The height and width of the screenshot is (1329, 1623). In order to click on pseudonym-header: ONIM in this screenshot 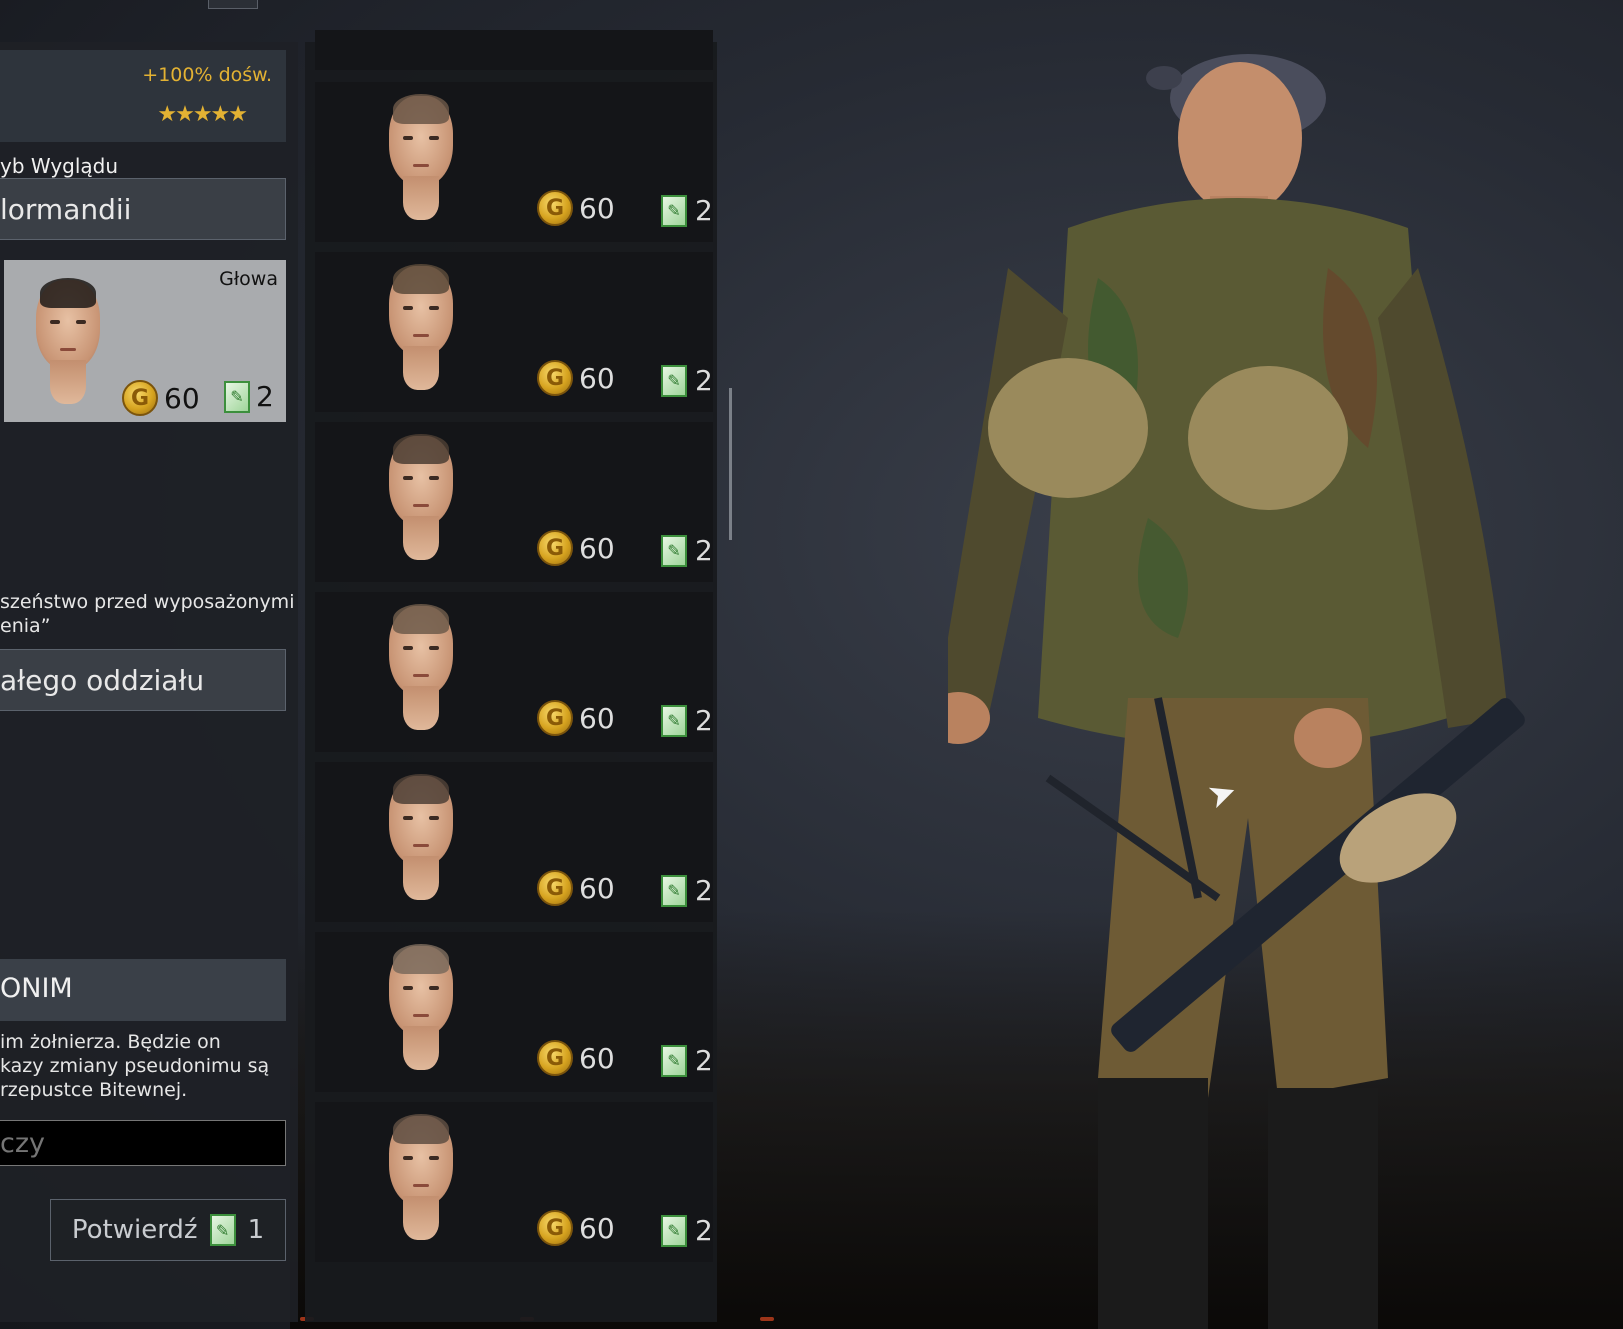, I will do `click(143, 990)`.